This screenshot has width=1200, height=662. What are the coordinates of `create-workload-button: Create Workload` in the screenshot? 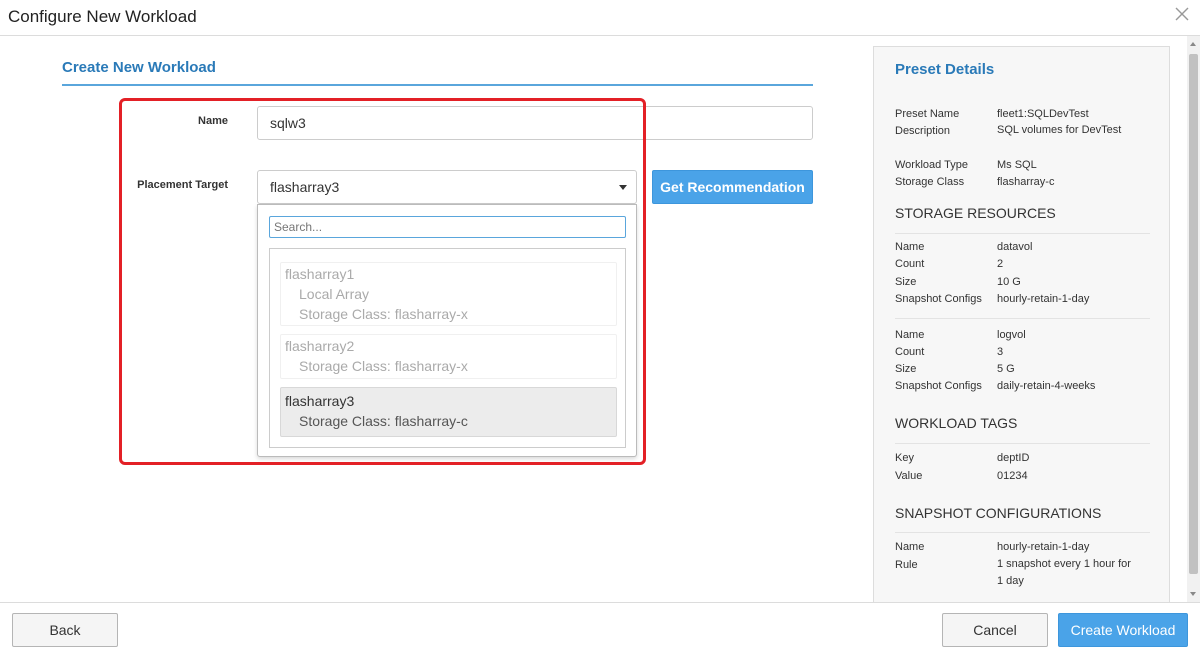 It's located at (1123, 630).